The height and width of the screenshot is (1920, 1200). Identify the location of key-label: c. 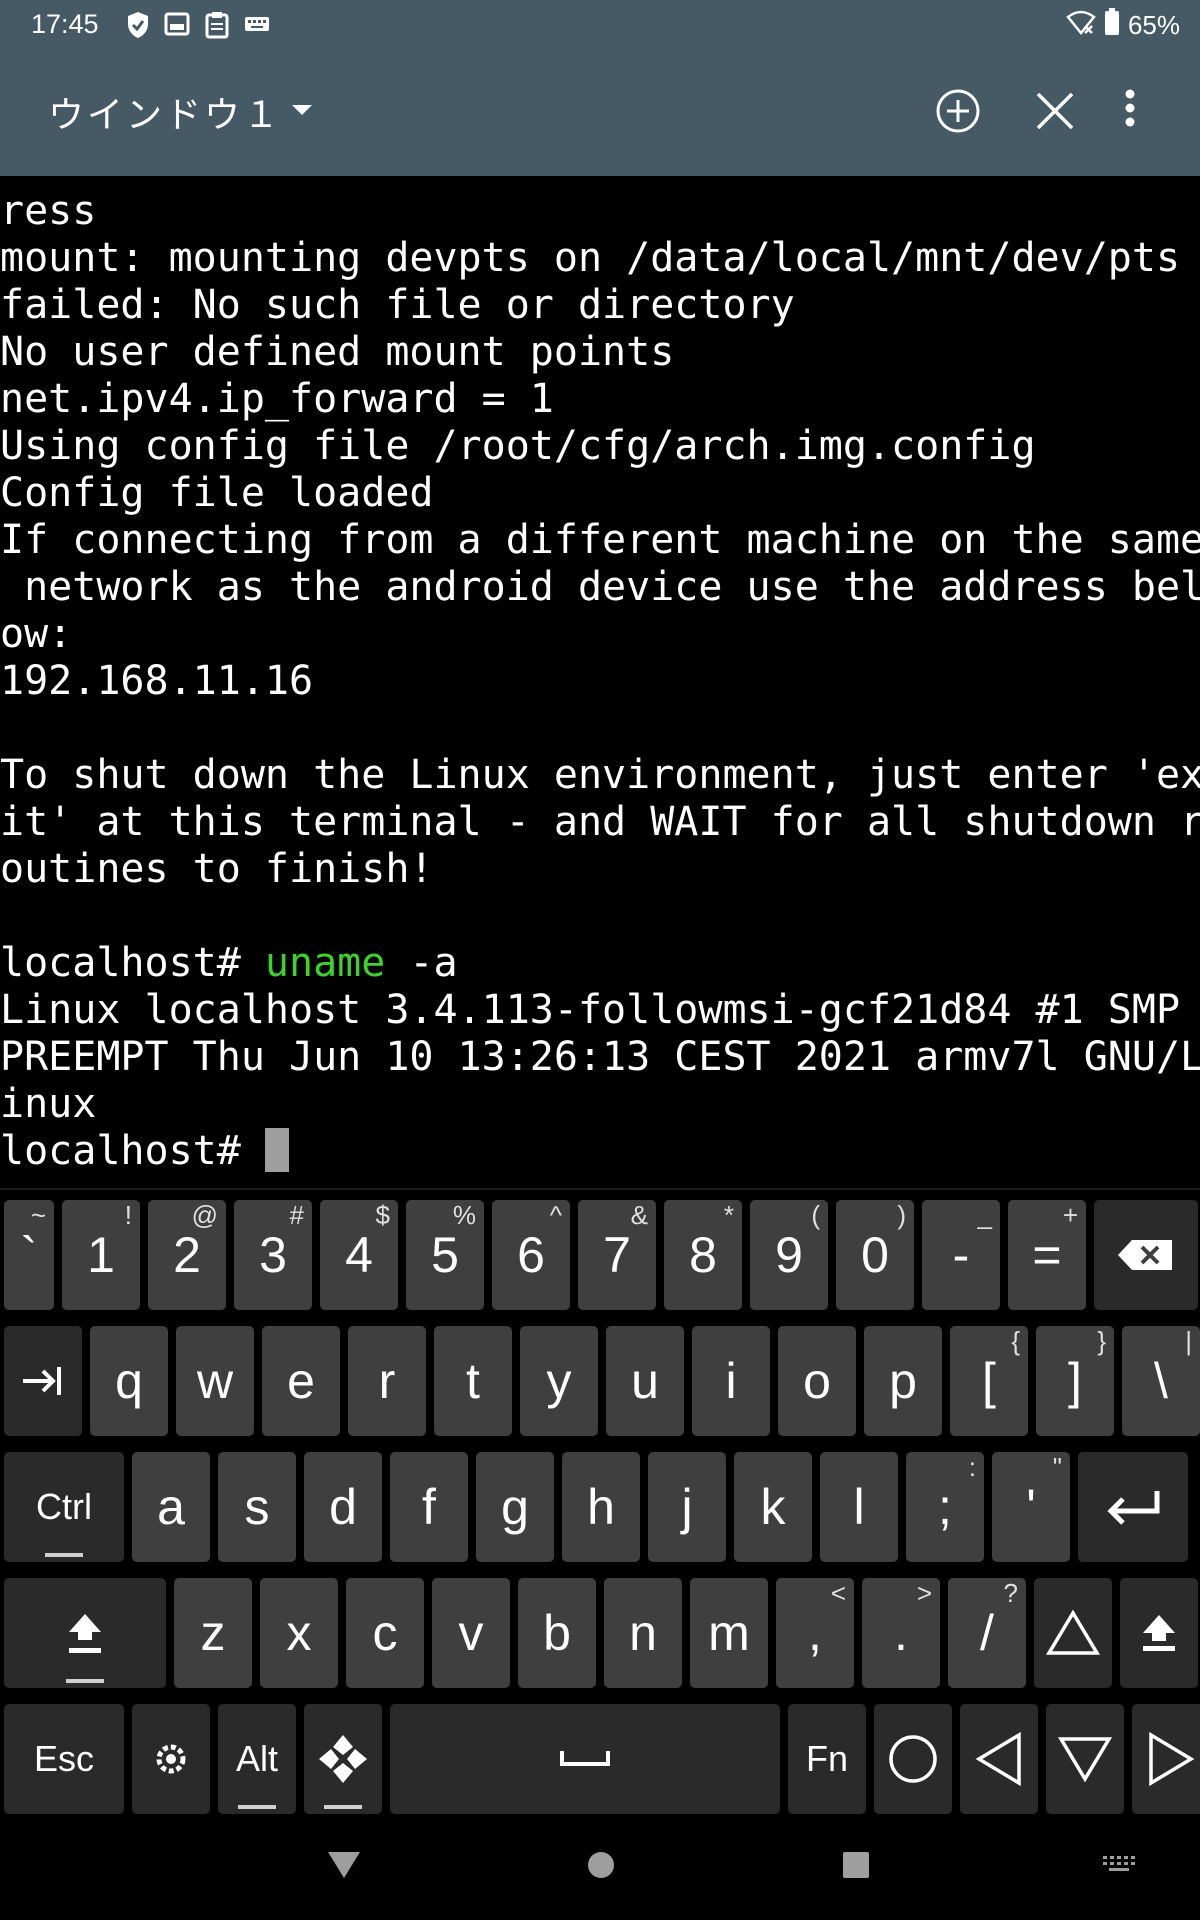
(385, 1633).